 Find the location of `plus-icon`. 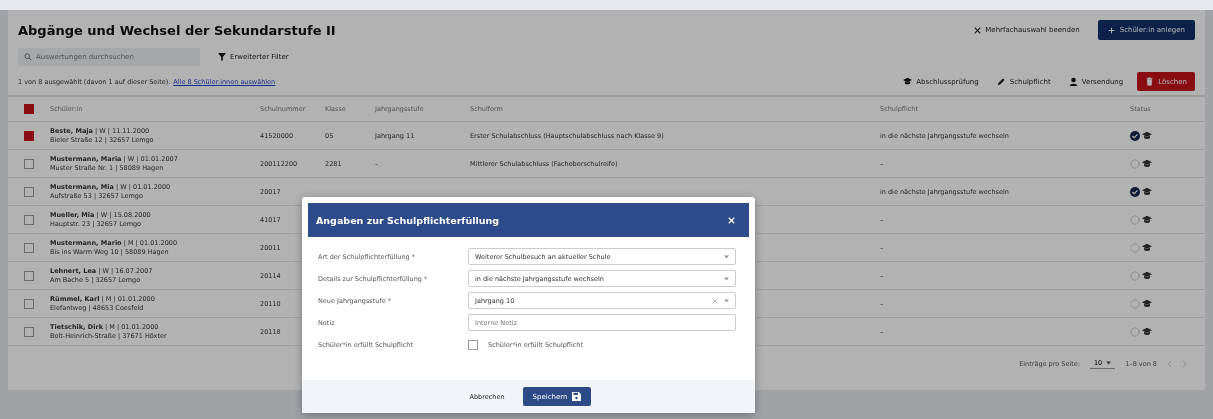

plus-icon is located at coordinates (1111, 30).